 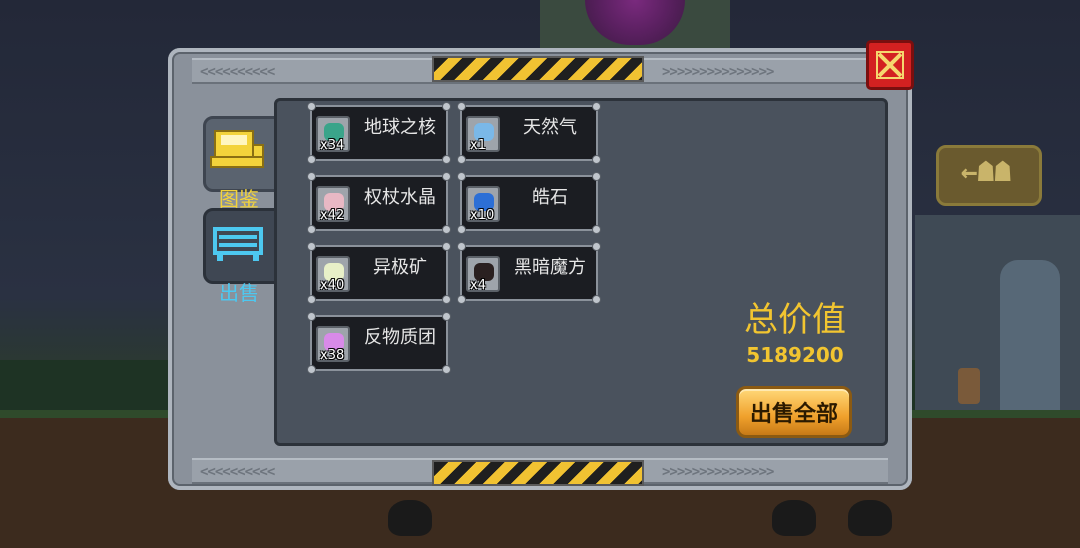 I want to click on item-count: x4, so click(x=478, y=285).